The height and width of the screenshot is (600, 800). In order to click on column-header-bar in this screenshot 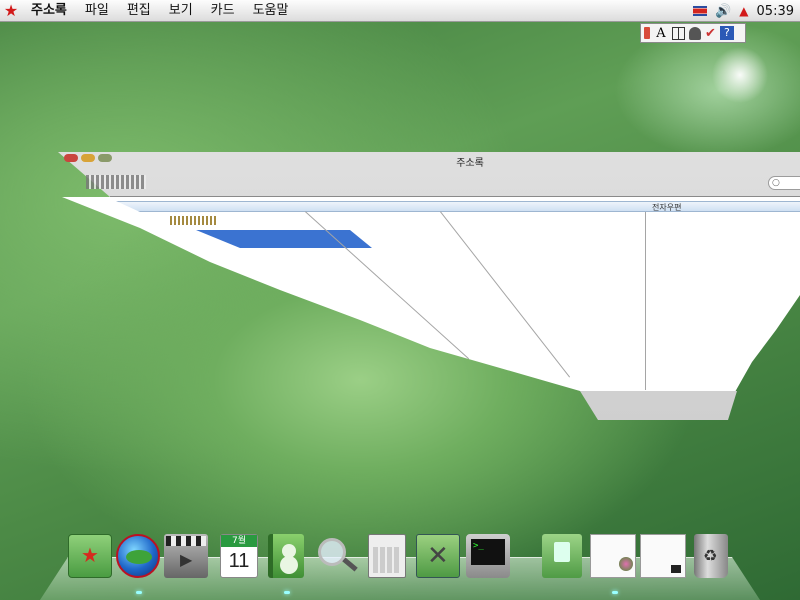, I will do `click(458, 206)`.